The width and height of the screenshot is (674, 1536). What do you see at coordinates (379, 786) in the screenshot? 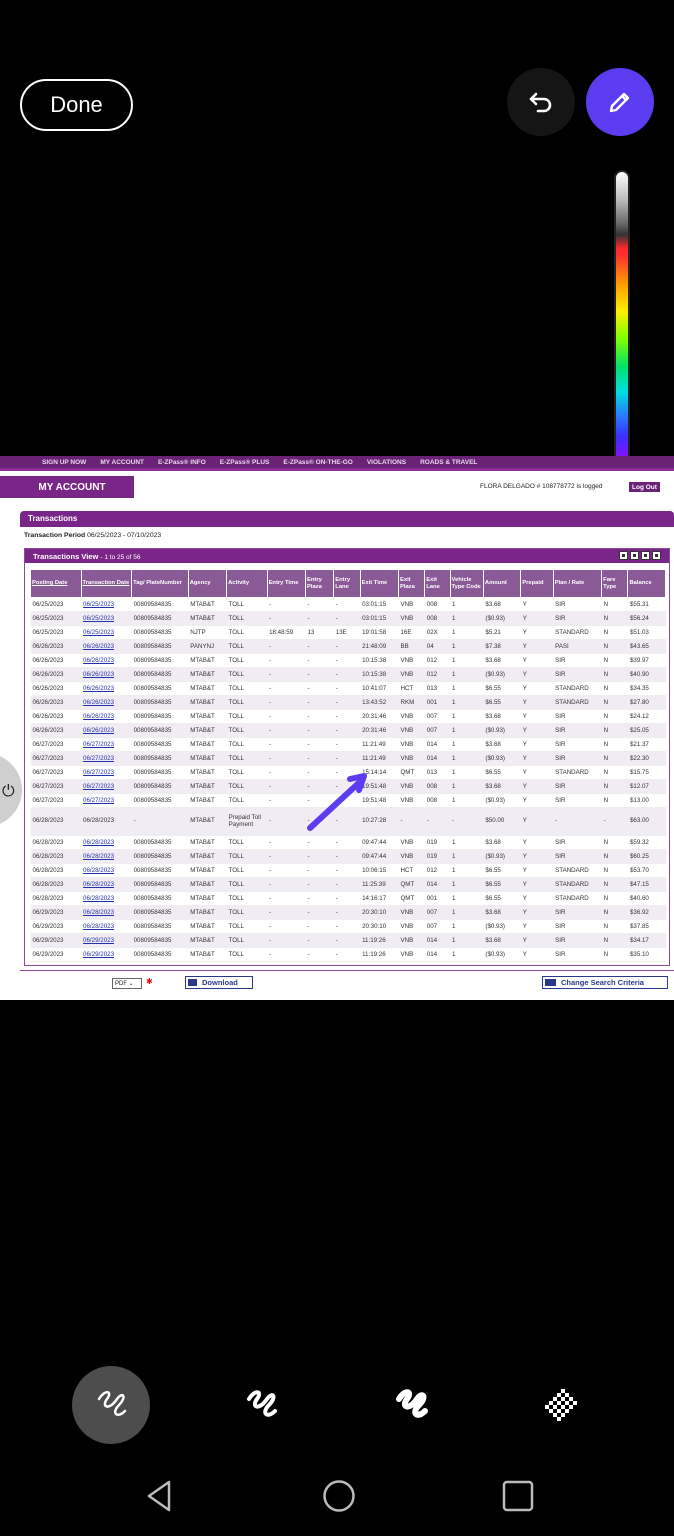
I see `table-cell: 19:51:48` at bounding box center [379, 786].